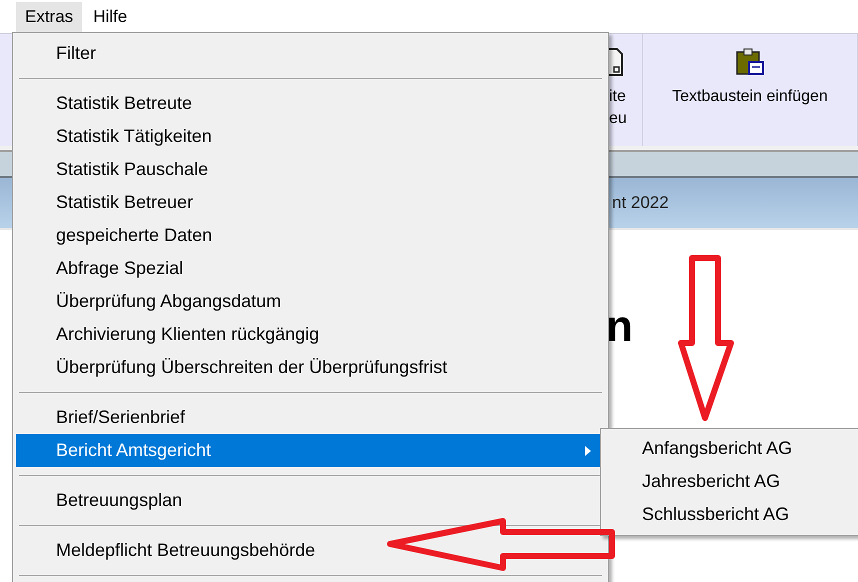  Describe the element at coordinates (619, 326) in the screenshot. I see `heading: n` at that location.